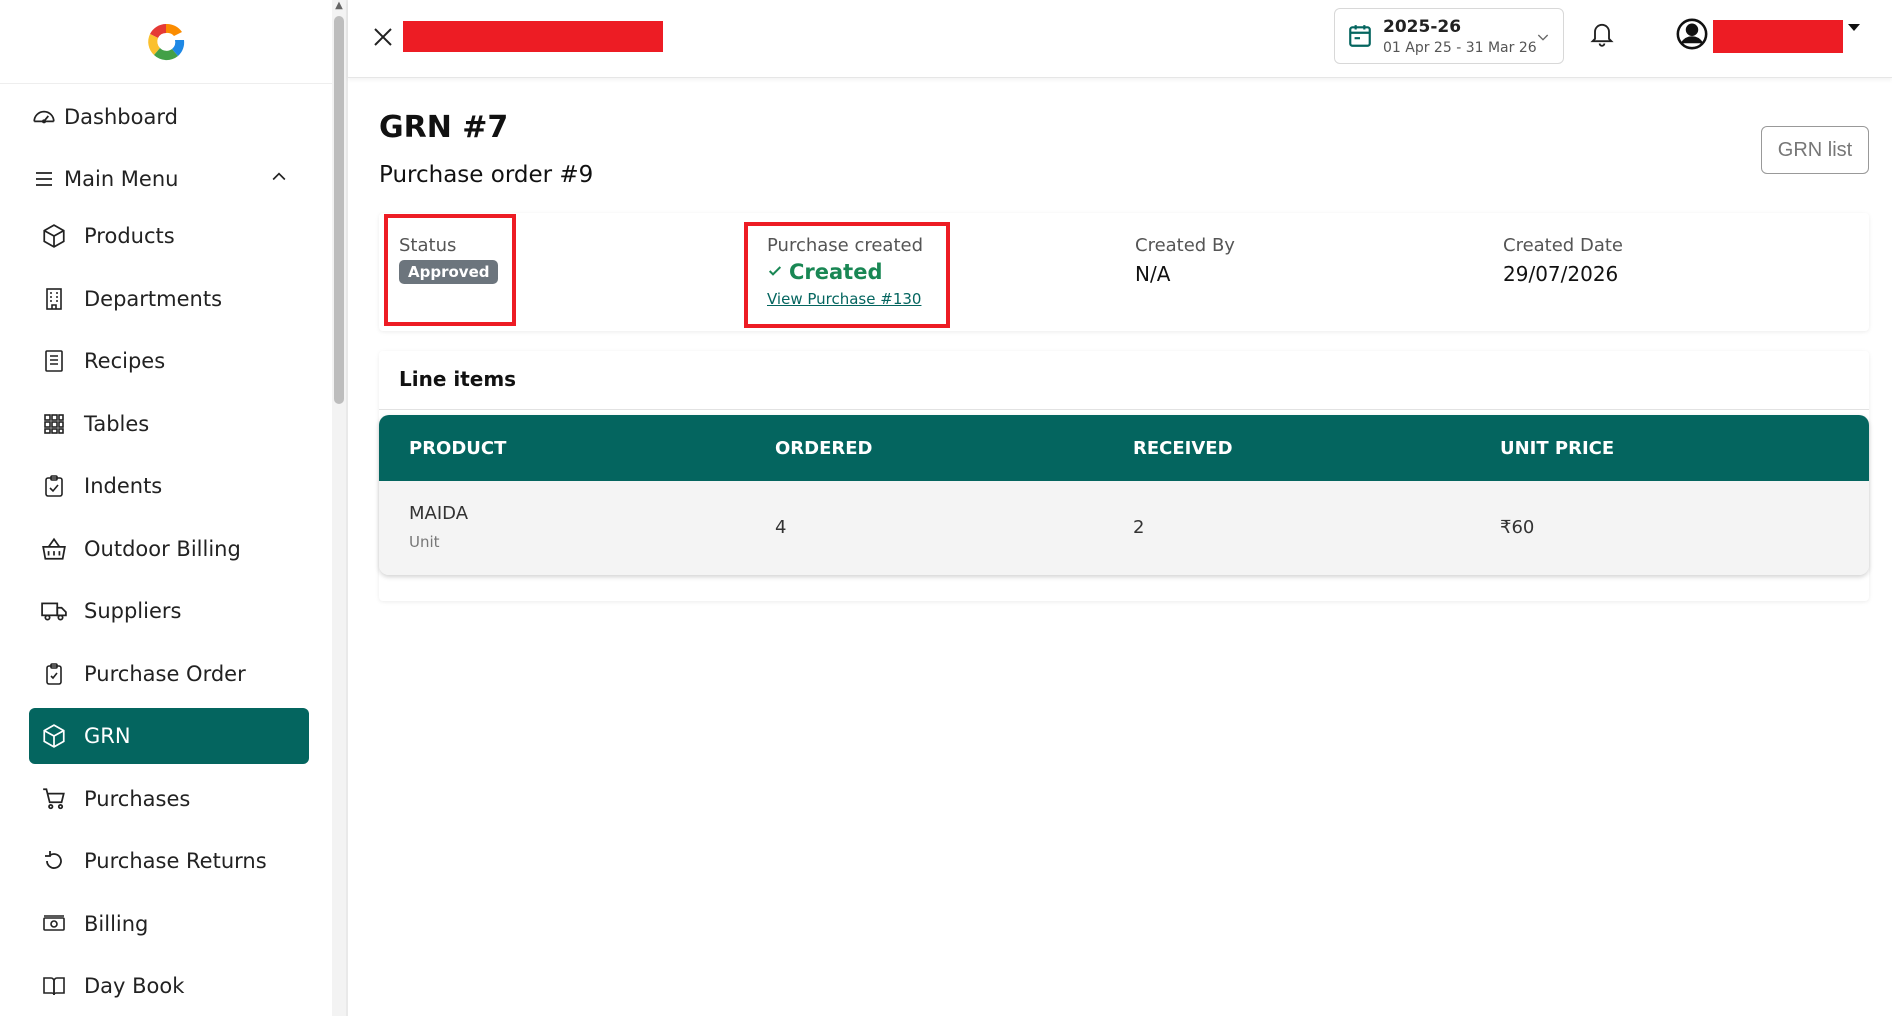 This screenshot has width=1892, height=1016. I want to click on chevron-up-icon, so click(279, 179).